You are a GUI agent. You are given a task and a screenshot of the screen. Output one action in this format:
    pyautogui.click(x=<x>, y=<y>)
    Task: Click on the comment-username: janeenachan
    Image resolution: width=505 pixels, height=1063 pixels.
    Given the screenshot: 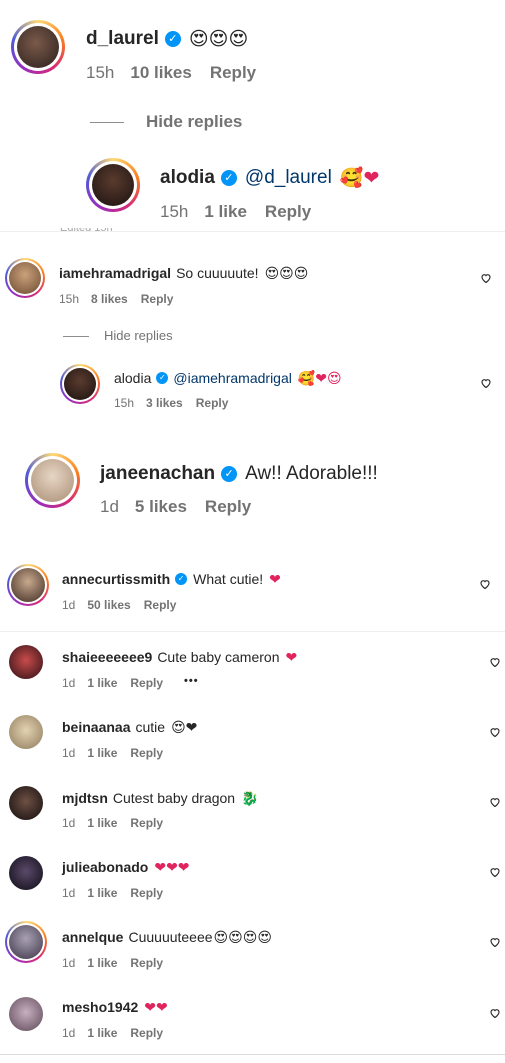 What is the action you would take?
    pyautogui.click(x=157, y=474)
    